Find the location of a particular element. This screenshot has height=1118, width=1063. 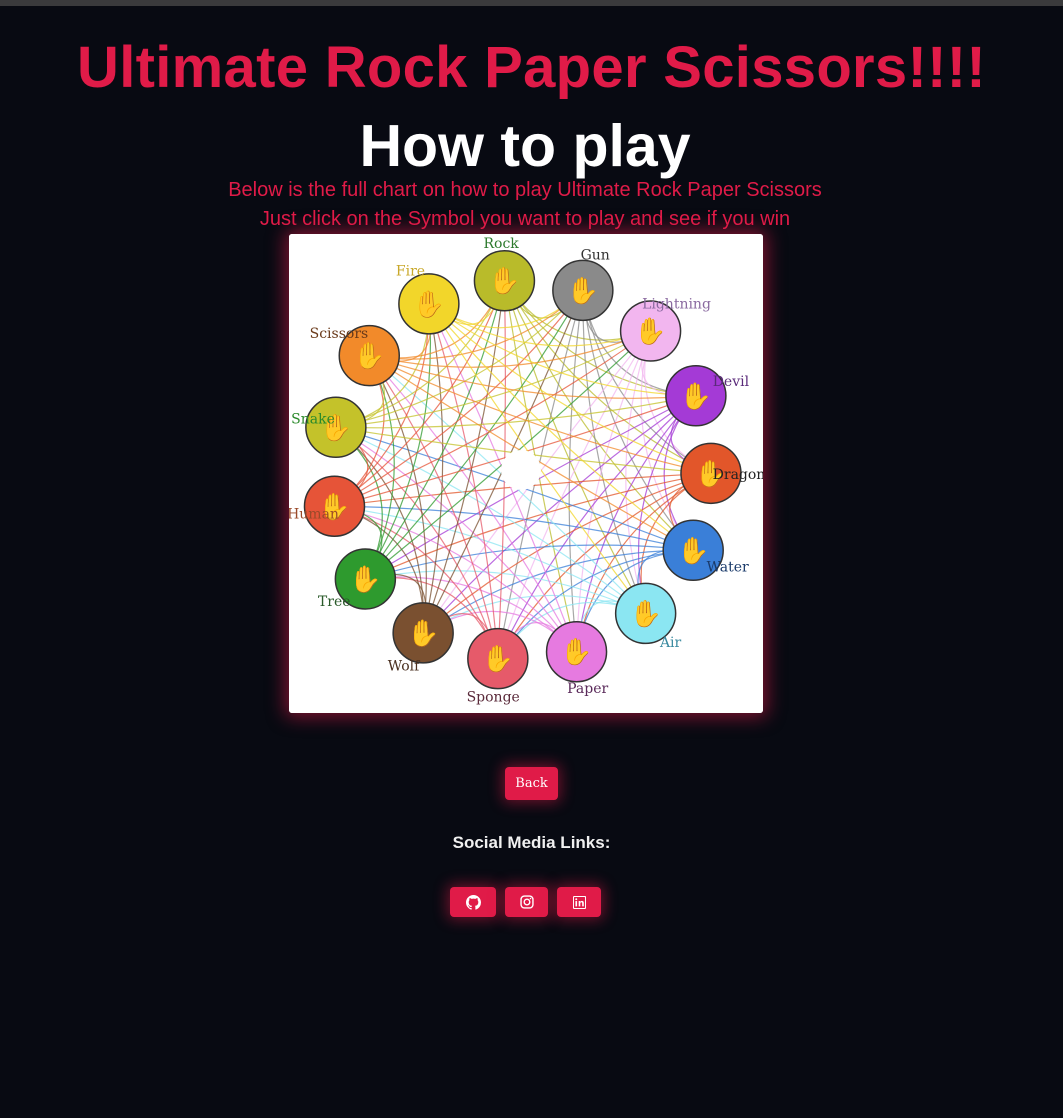

symbol-sponge: ✋ Sponge is located at coordinates (498, 666).